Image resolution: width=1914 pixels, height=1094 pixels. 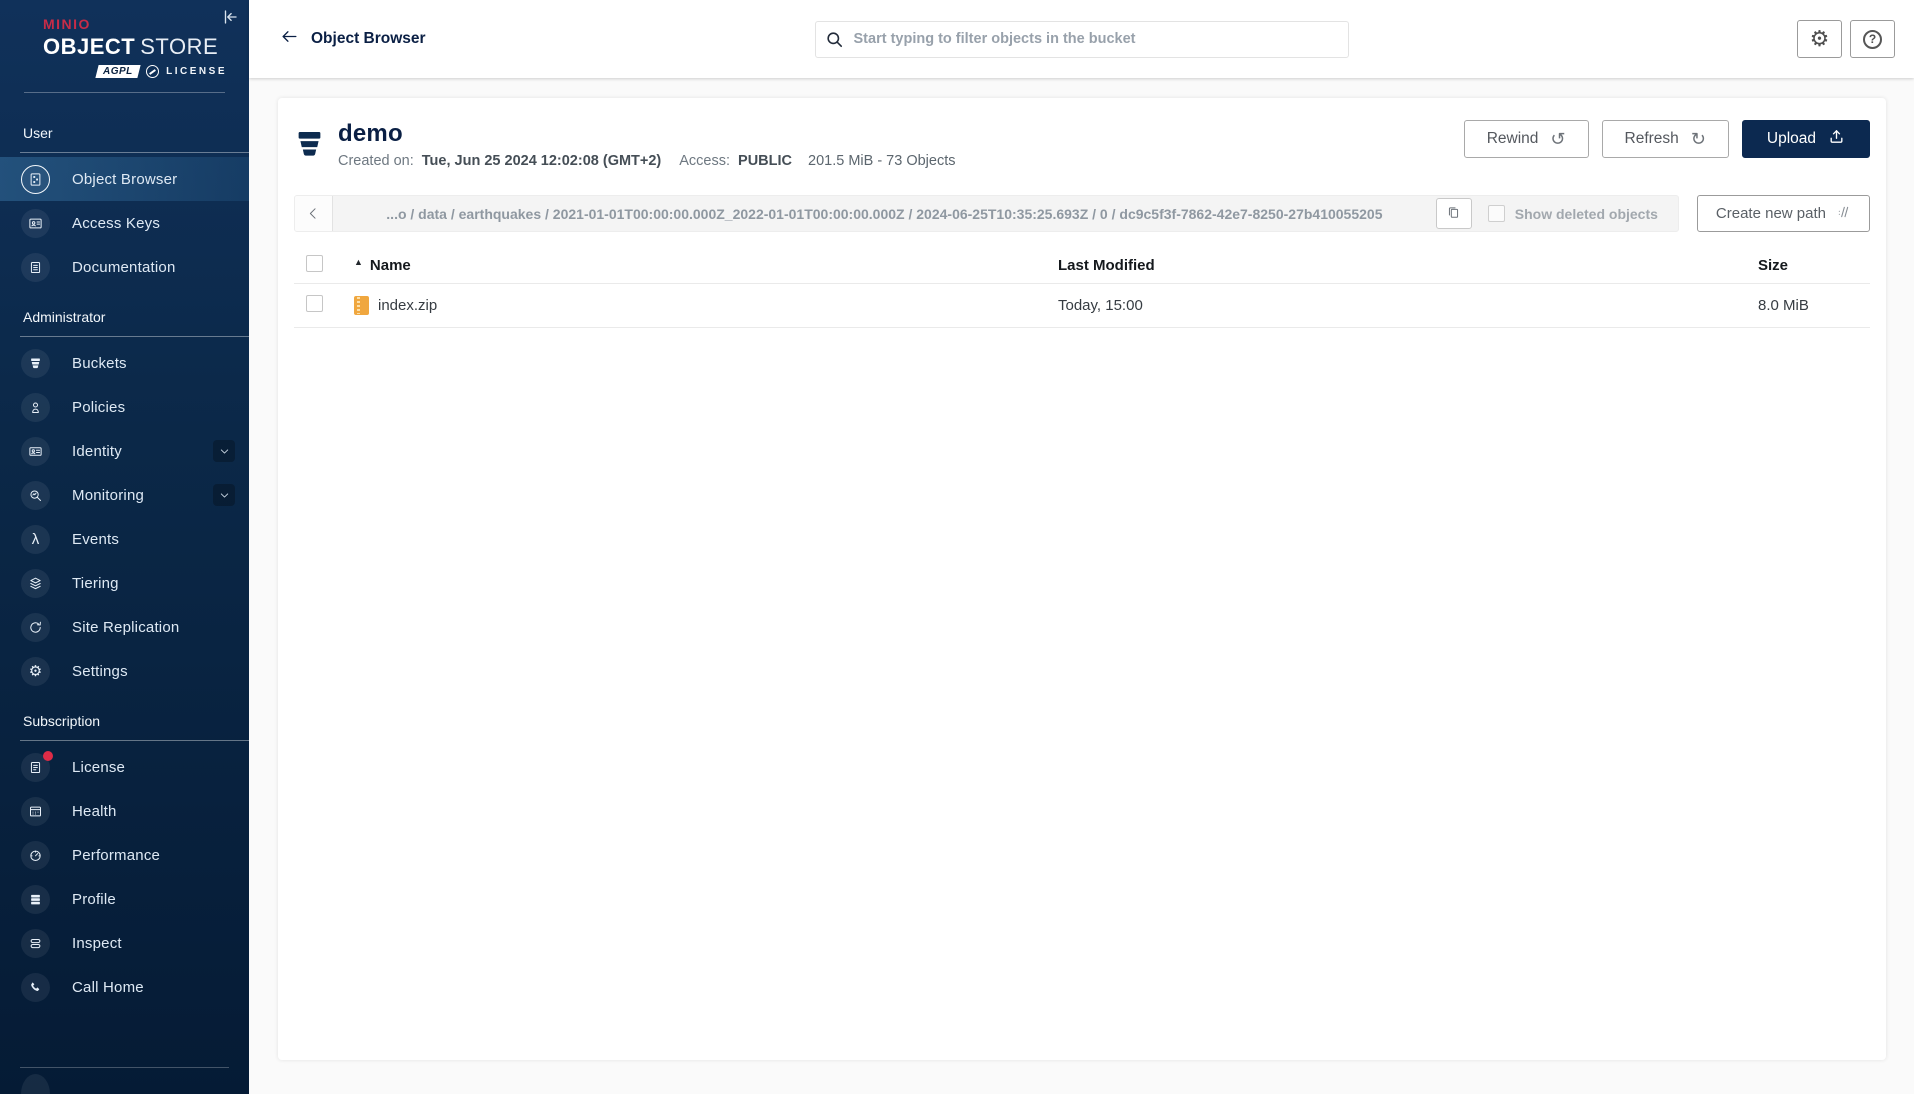 I want to click on brand-logo: MINIO OBJECT STORE AGPL LICENSE, so click(x=124, y=39).